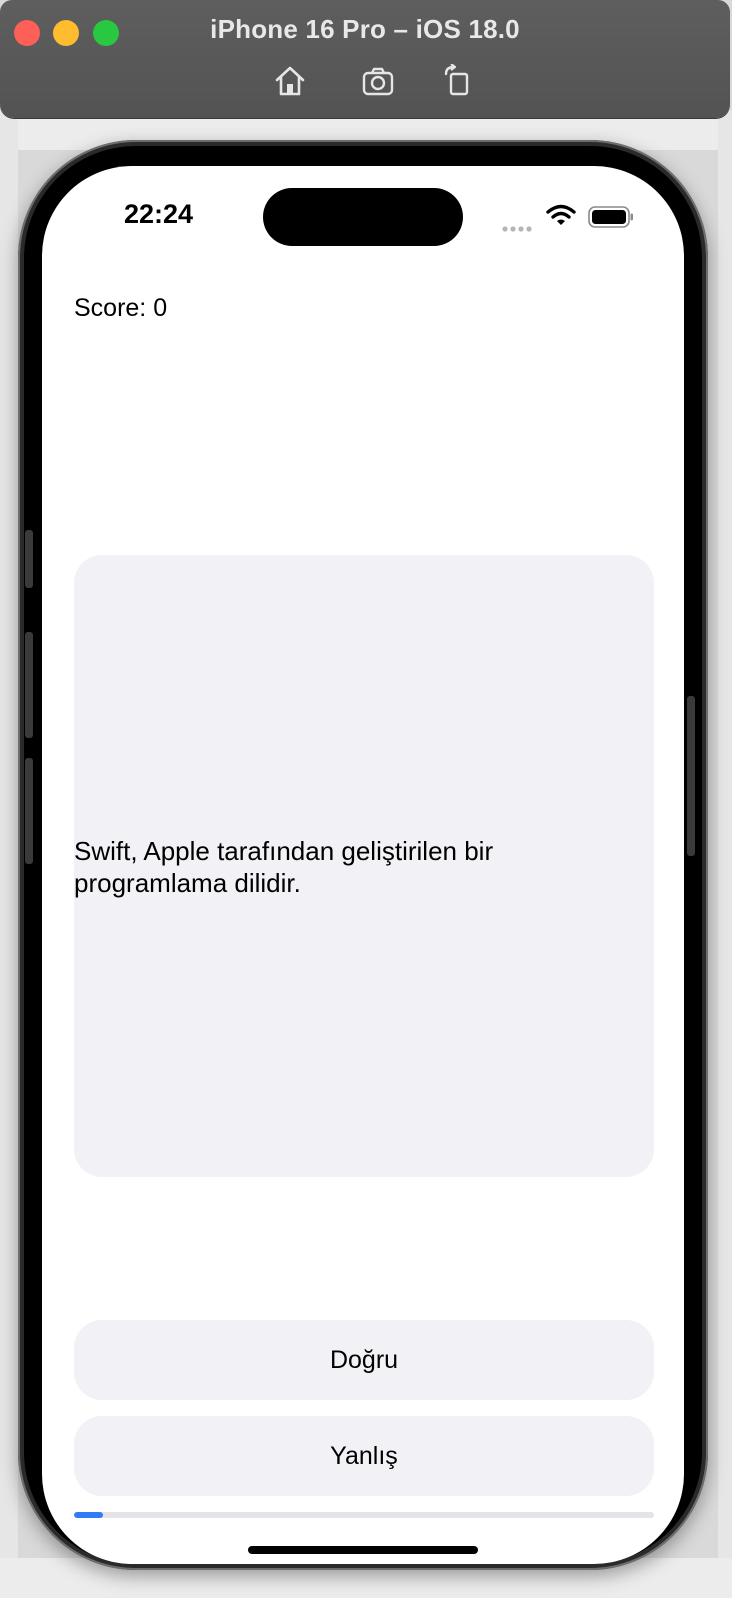 Image resolution: width=732 pixels, height=1598 pixels. Describe the element at coordinates (611, 219) in the screenshot. I see `battery-icon` at that location.